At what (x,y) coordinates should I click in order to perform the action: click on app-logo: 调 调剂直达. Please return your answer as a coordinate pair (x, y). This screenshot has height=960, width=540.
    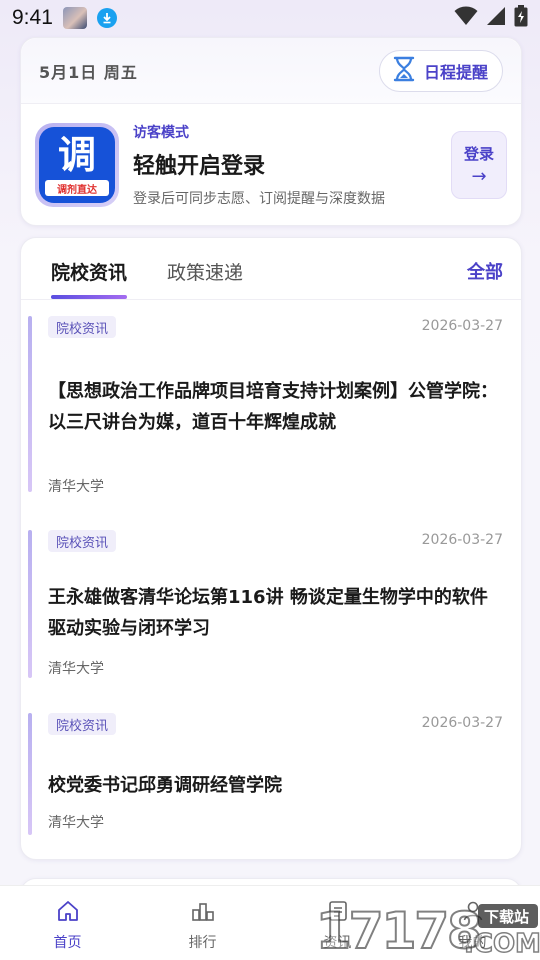
    Looking at the image, I should click on (77, 165).